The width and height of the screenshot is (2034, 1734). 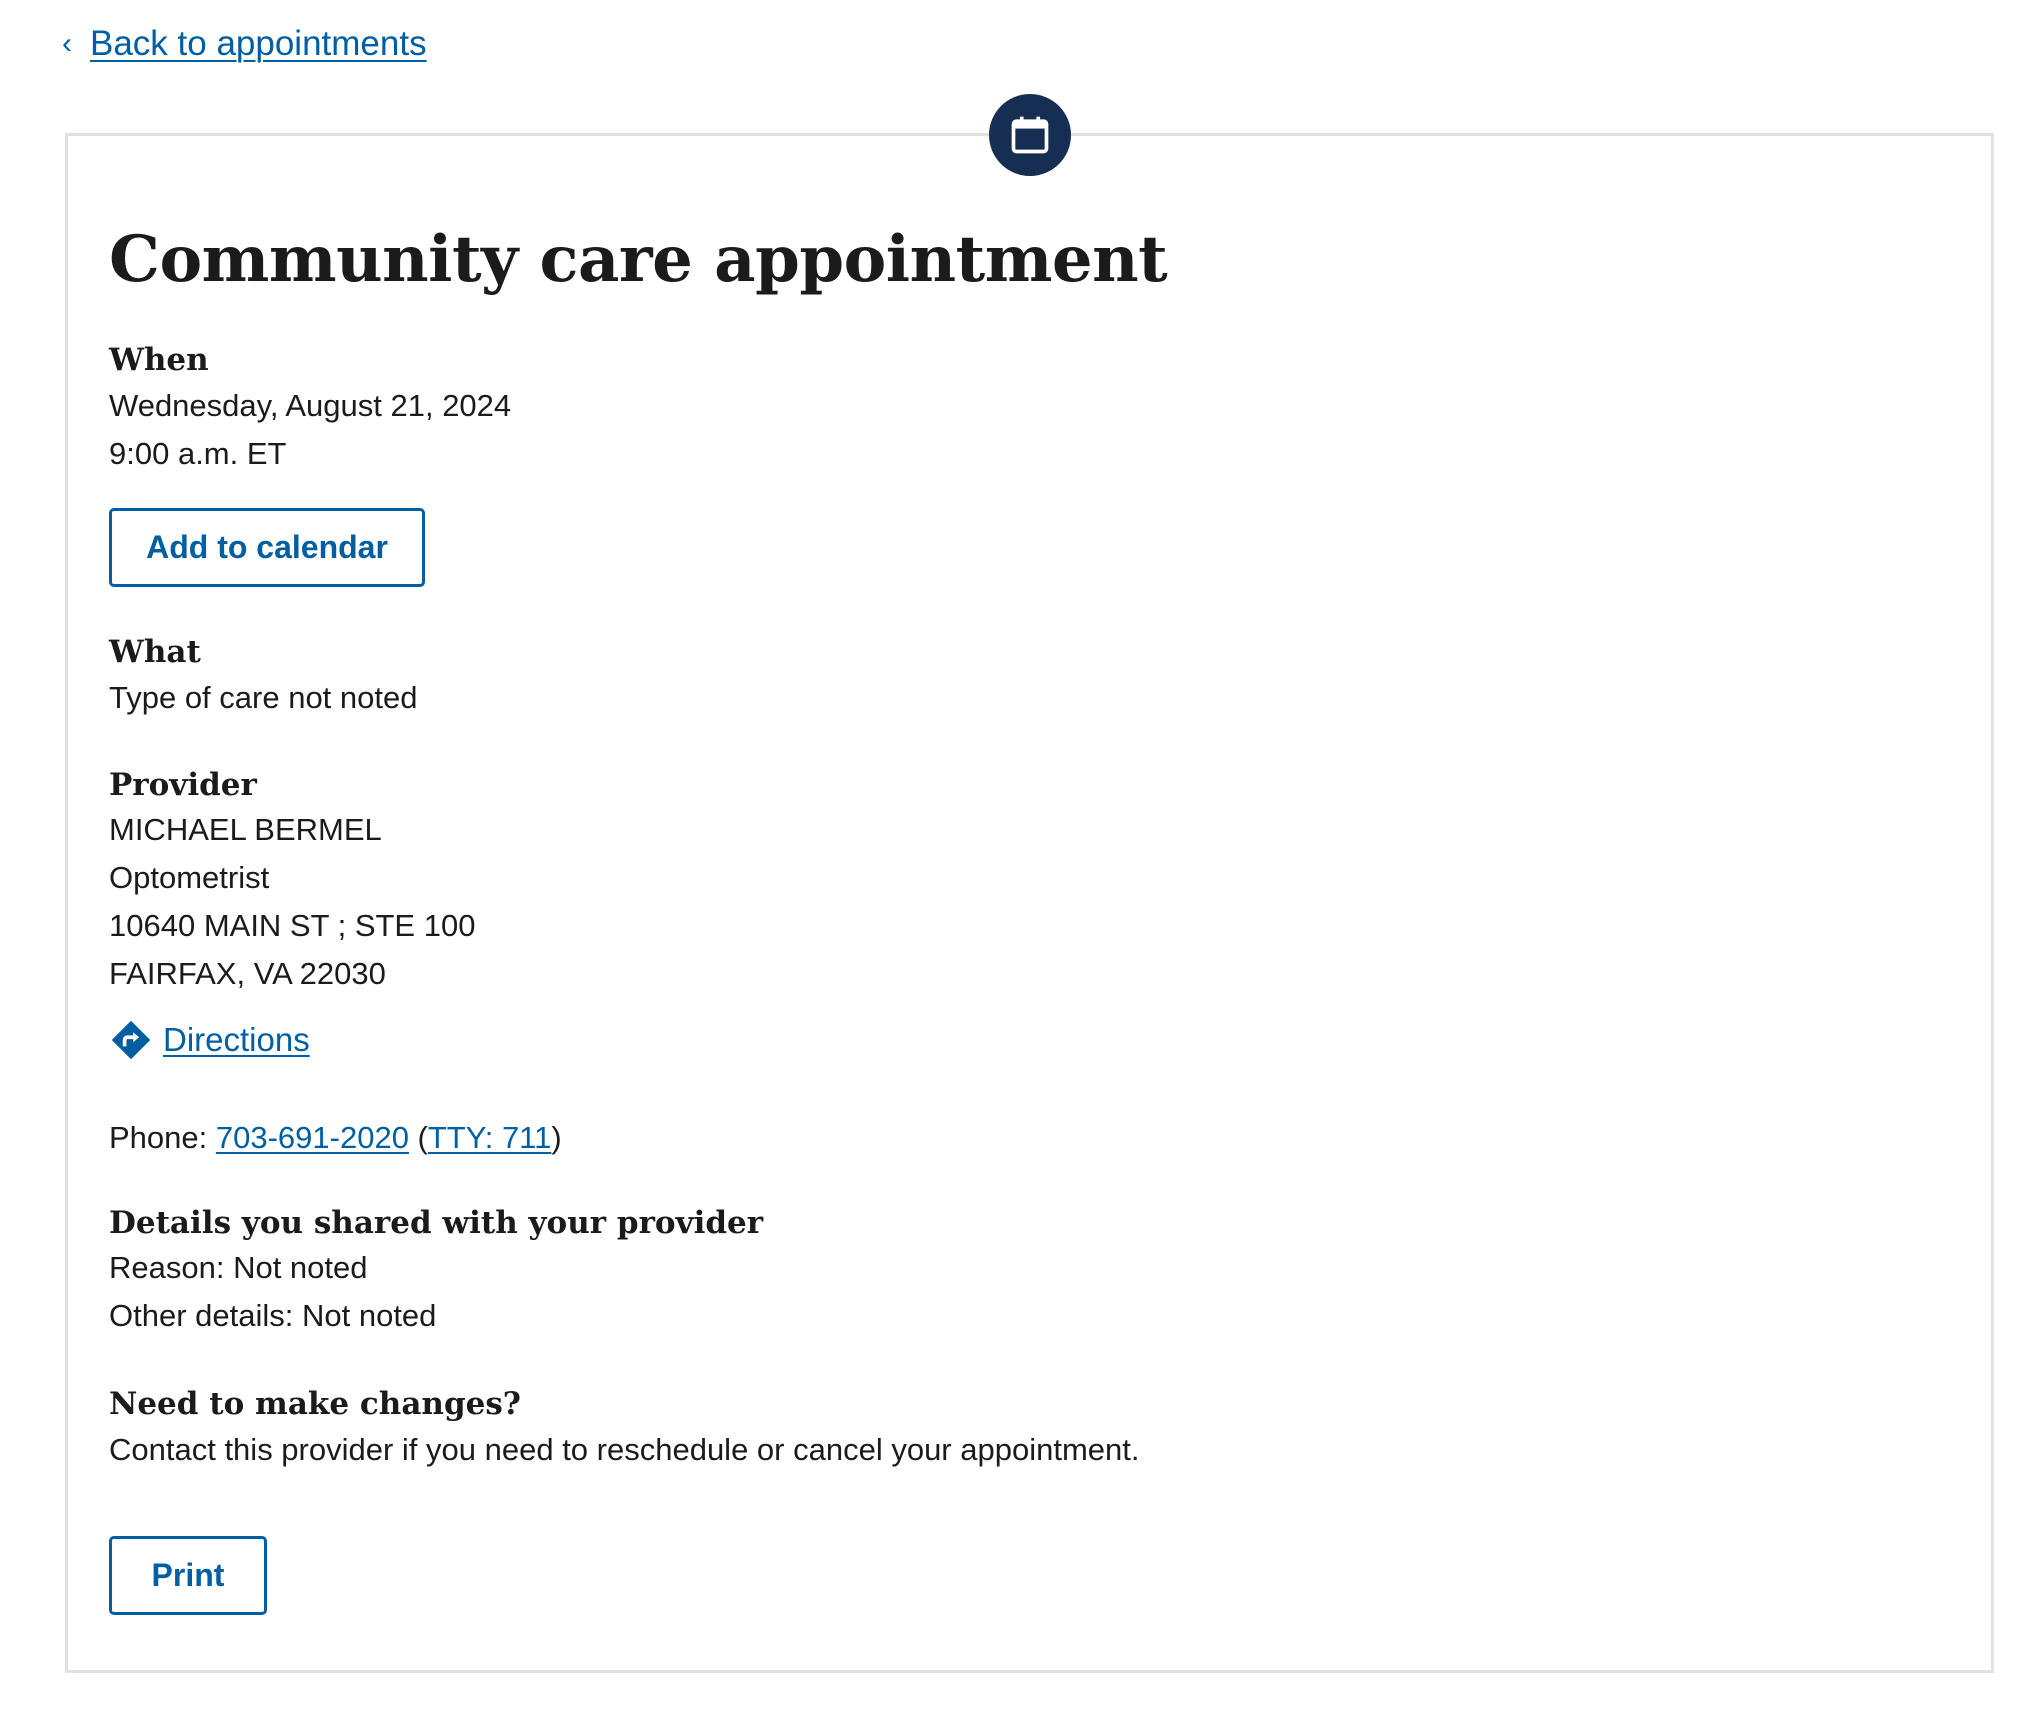 What do you see at coordinates (198, 453) in the screenshot?
I see `appointment-time: 9:00 a.m. ET` at bounding box center [198, 453].